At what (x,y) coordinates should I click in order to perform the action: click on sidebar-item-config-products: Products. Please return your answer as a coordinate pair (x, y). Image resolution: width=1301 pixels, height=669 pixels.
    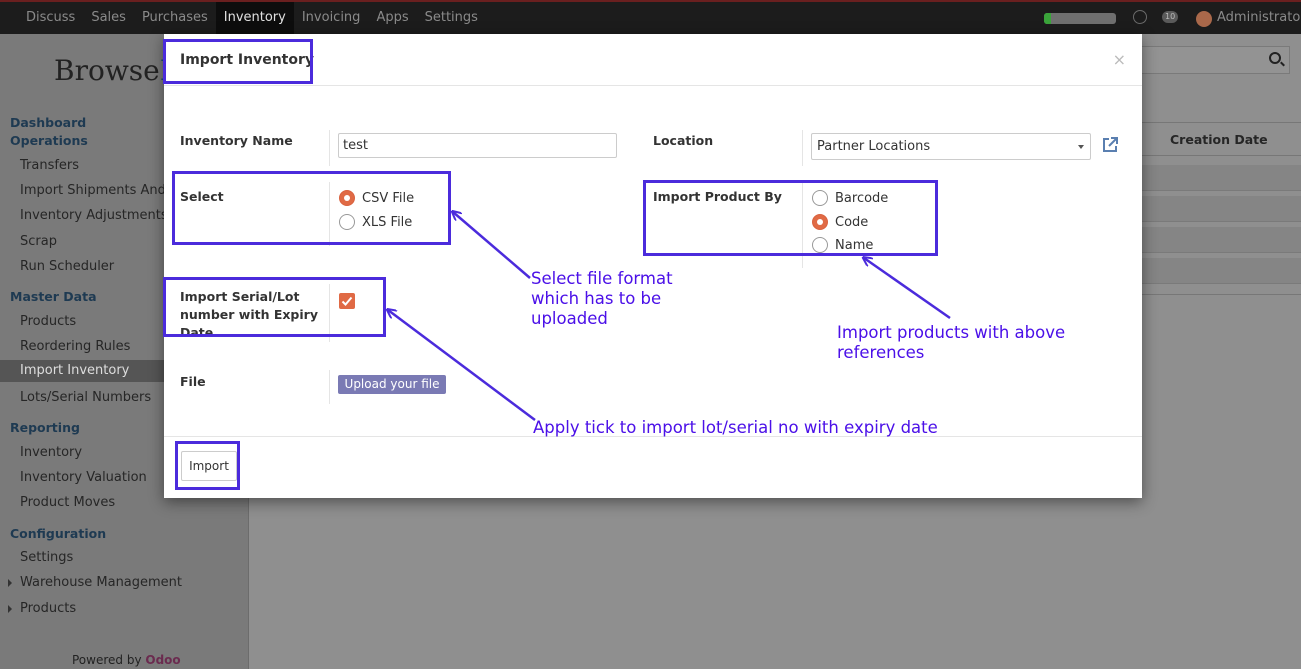
    Looking at the image, I should click on (48, 608).